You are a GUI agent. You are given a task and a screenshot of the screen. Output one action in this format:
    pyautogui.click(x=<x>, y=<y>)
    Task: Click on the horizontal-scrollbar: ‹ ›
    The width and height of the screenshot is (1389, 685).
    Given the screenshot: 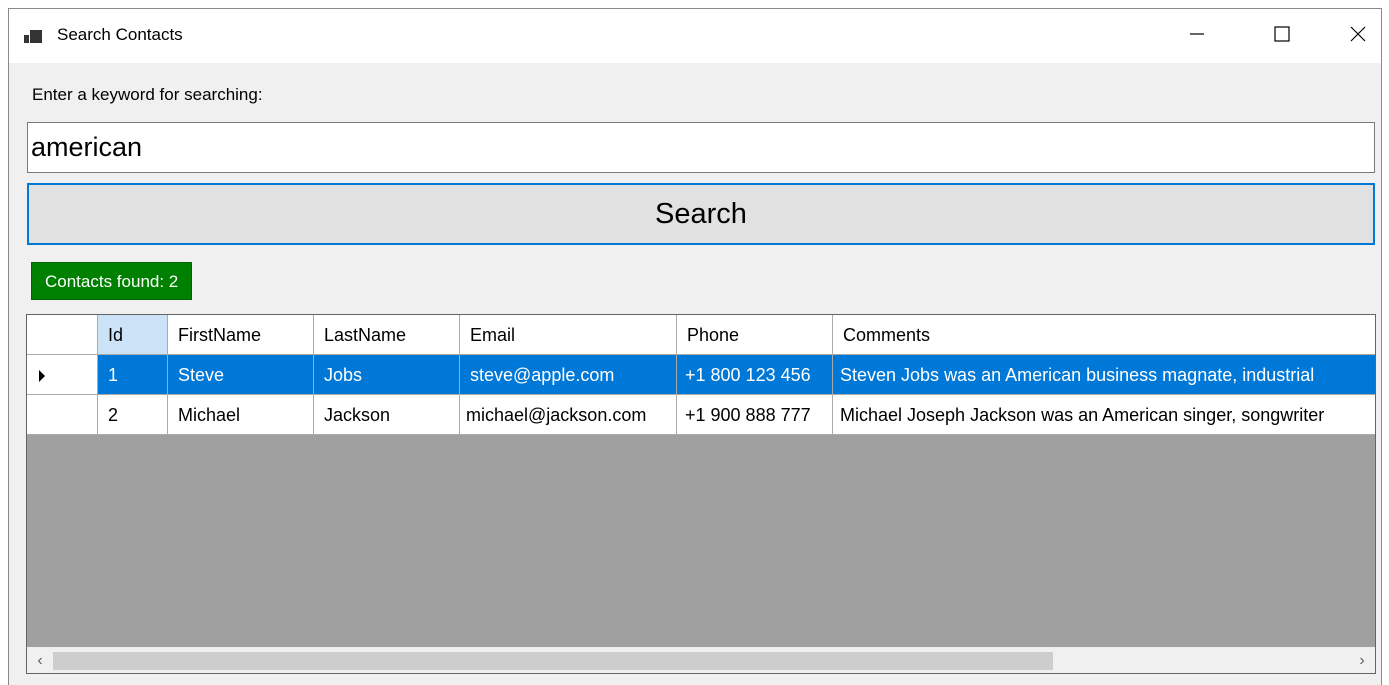 What is the action you would take?
    pyautogui.click(x=701, y=660)
    